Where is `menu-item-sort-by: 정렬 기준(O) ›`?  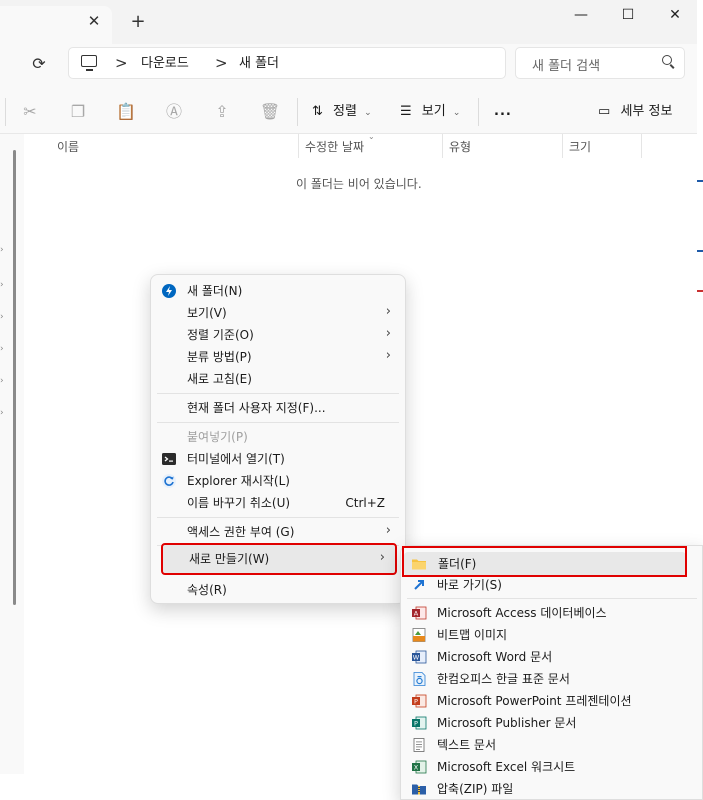 menu-item-sort-by: 정렬 기준(O) › is located at coordinates (278, 335).